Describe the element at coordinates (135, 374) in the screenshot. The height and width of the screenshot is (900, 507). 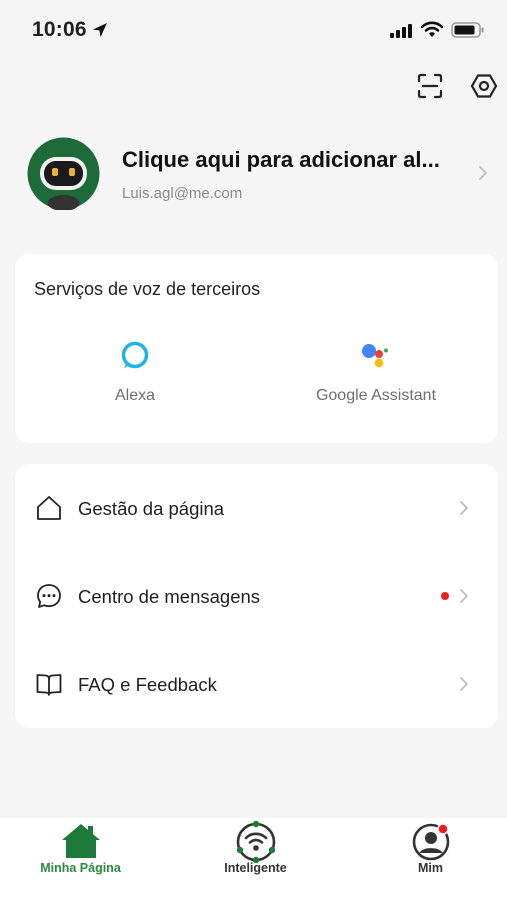
I see `alexa-service: Alexa` at that location.